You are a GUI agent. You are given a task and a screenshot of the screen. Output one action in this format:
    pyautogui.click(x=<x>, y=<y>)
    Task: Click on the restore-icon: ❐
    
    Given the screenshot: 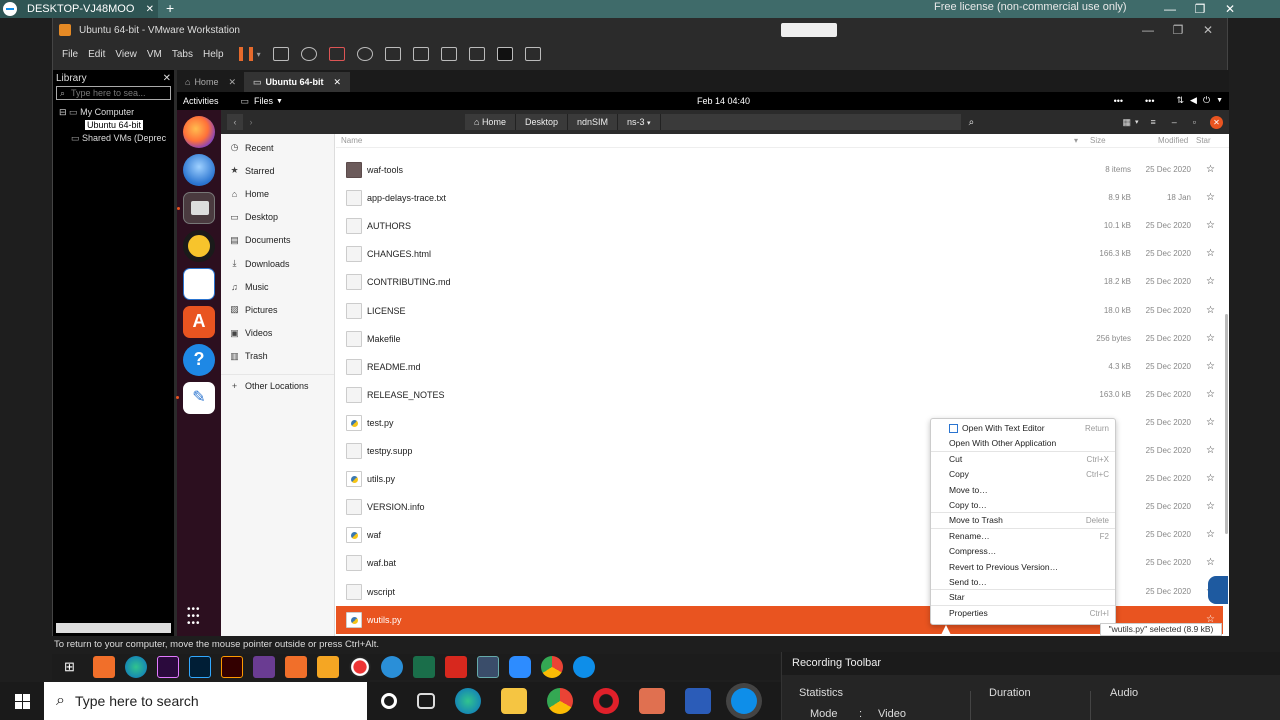 What is the action you would take?
    pyautogui.click(x=1200, y=9)
    